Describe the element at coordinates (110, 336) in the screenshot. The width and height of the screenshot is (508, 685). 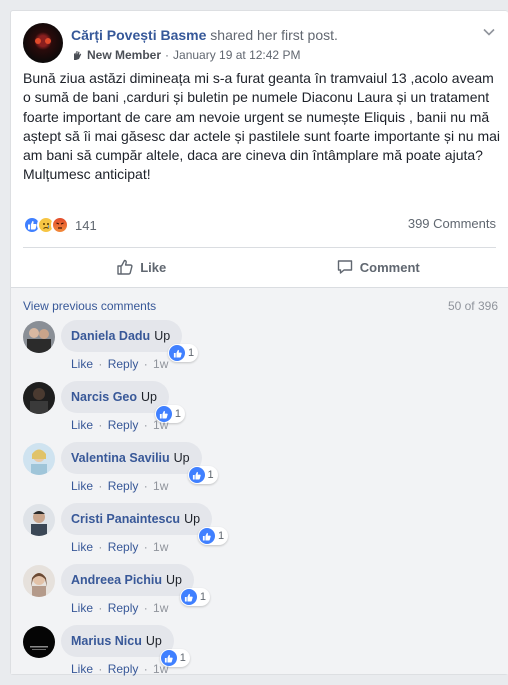
I see `commenter-name: Daniela Dadu` at that location.